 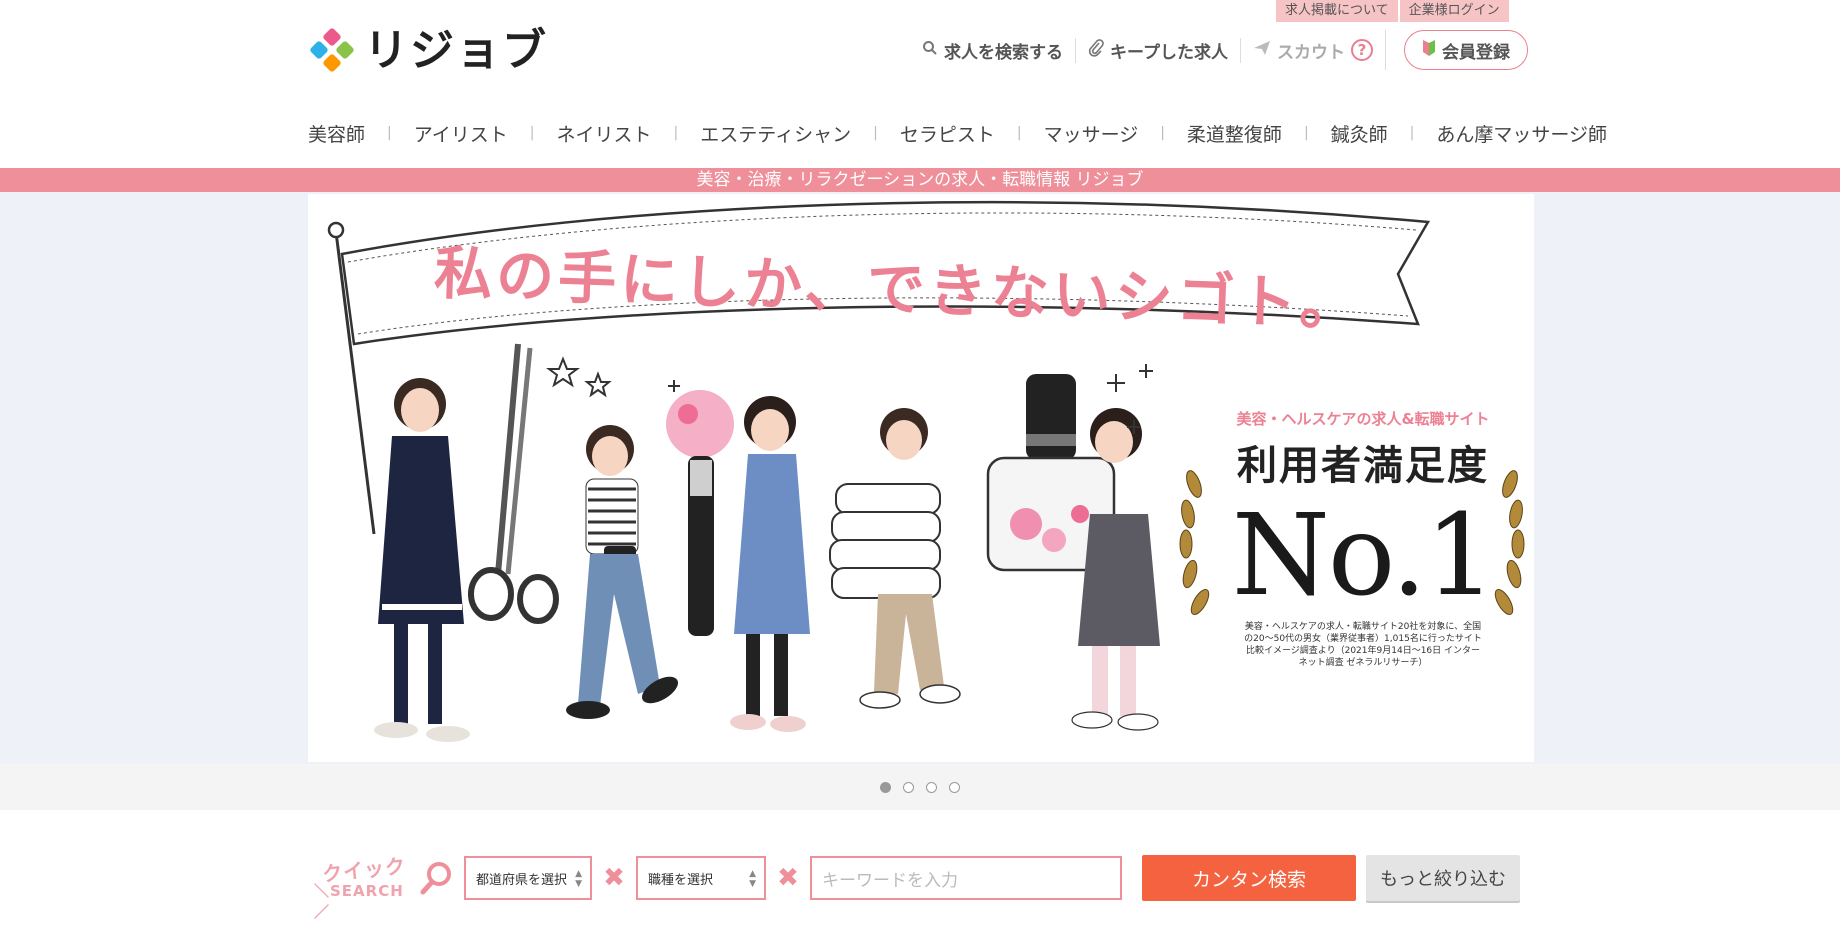 I want to click on quick-search-label: クイック ＼SEARCH／, so click(x=363, y=887).